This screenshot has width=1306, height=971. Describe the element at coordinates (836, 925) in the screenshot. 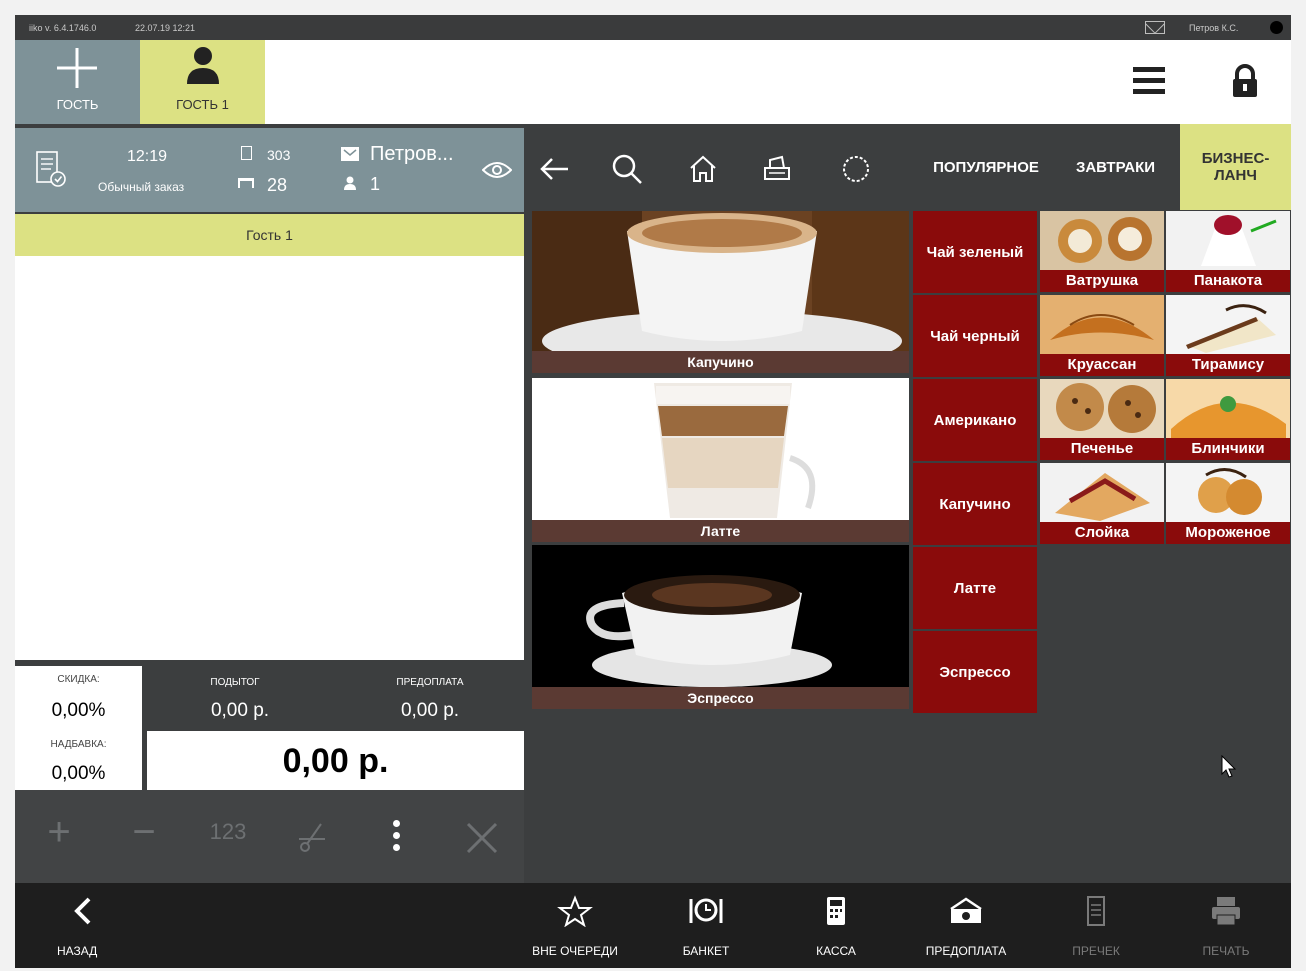

I see `cash-register-button: КАССА` at that location.